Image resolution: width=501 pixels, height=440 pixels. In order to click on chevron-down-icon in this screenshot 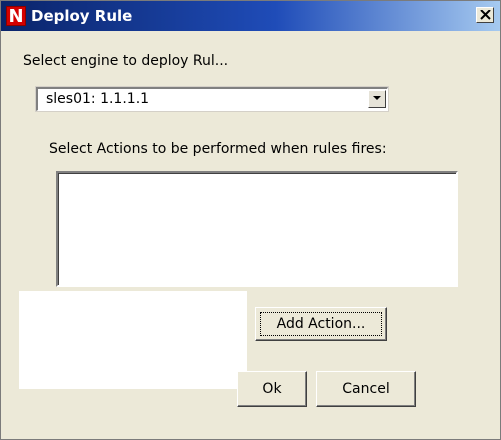, I will do `click(377, 98)`.